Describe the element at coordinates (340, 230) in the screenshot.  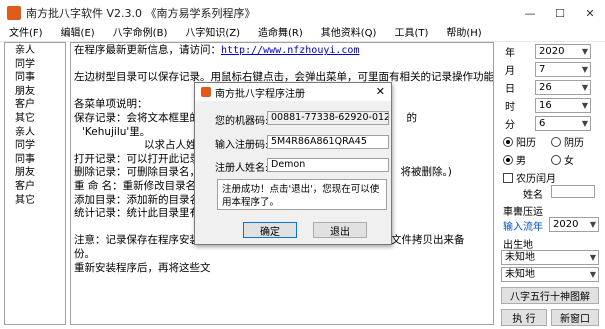
I see `exit-button: 退出` at that location.